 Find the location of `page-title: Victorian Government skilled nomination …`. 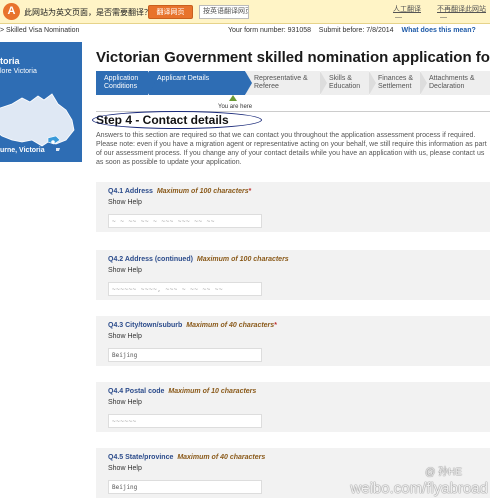

page-title: Victorian Government skilled nomination … is located at coordinates (293, 57).